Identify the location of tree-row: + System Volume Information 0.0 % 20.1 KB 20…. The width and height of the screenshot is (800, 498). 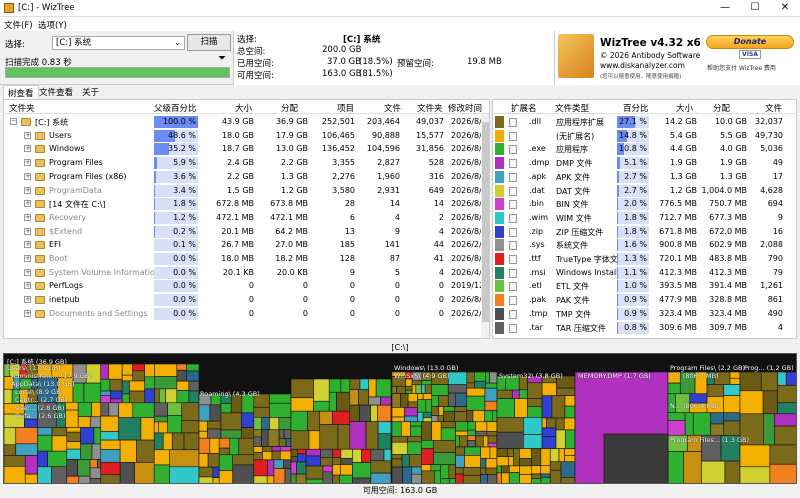
(246, 273).